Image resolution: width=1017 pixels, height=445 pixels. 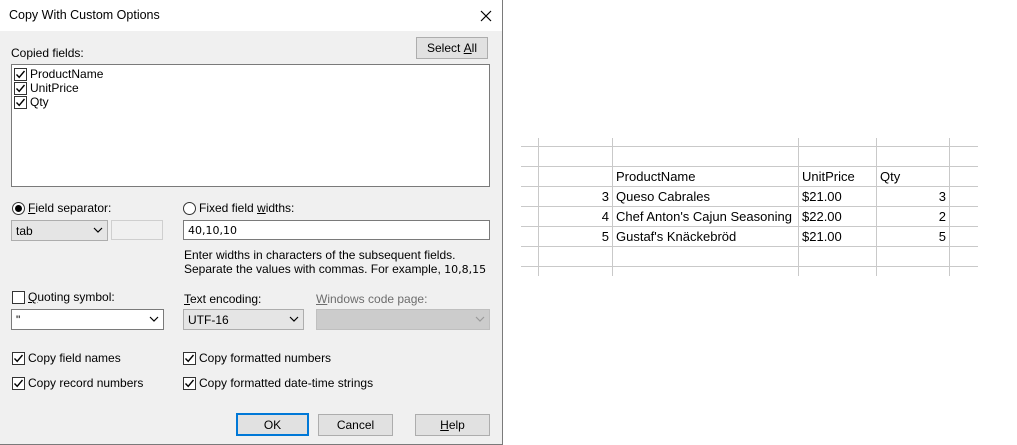 I want to click on copy-record-numbers-checkbox: Copy record numbers, so click(x=77, y=383).